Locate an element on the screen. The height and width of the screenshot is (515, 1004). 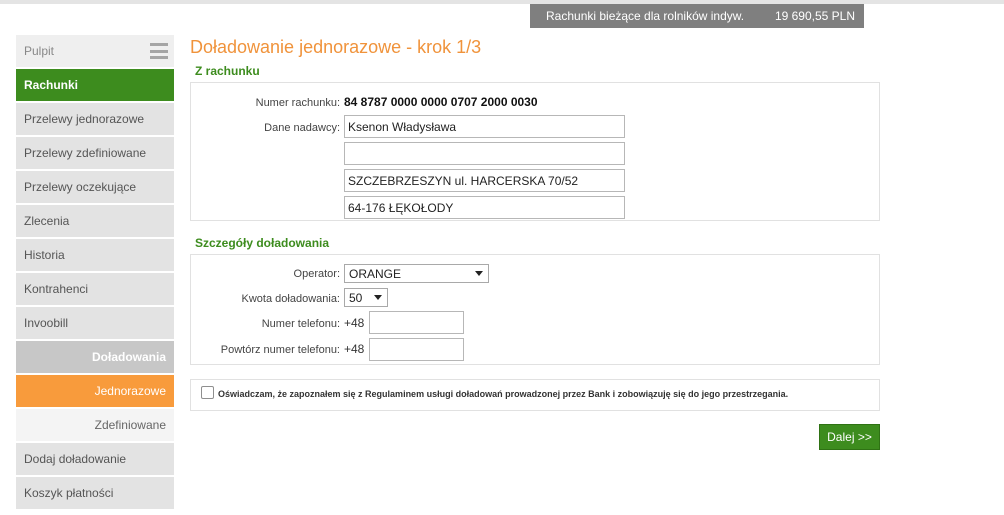
next-button: Dalej >> is located at coordinates (849, 437).